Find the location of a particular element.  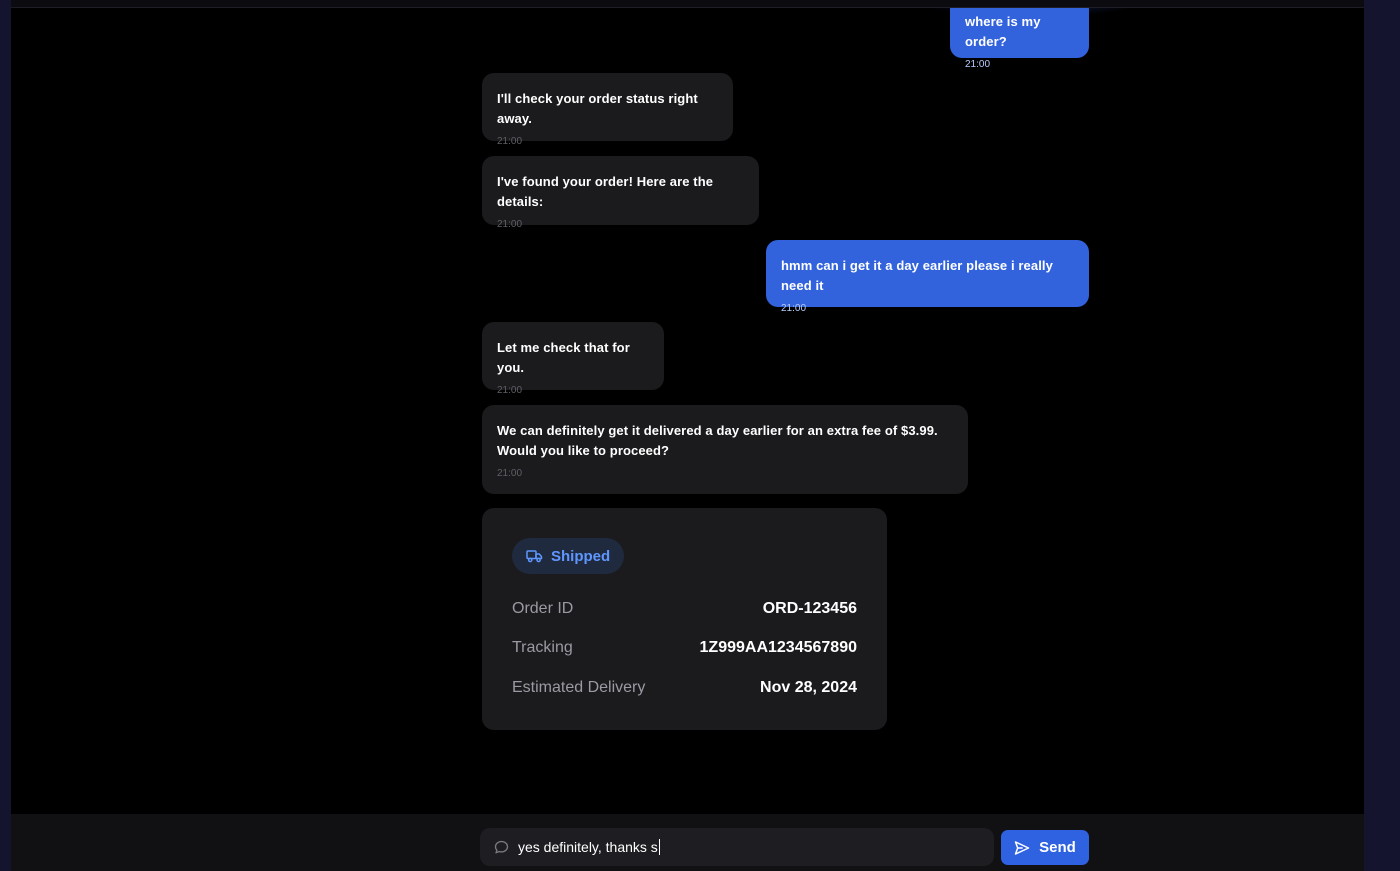

estimated-delivery-label: Estimated Delivery is located at coordinates (579, 687).